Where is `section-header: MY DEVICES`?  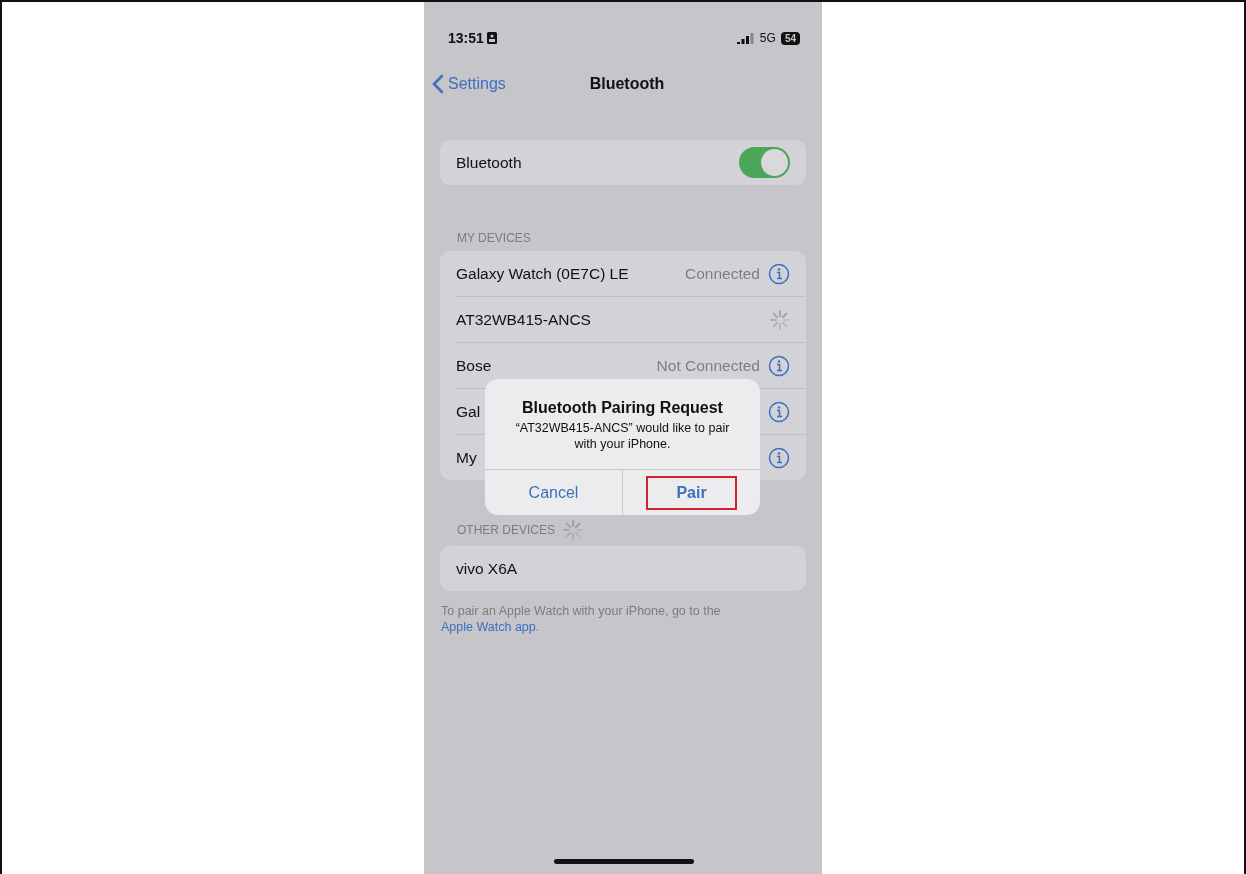
section-header: MY DEVICES is located at coordinates (494, 238).